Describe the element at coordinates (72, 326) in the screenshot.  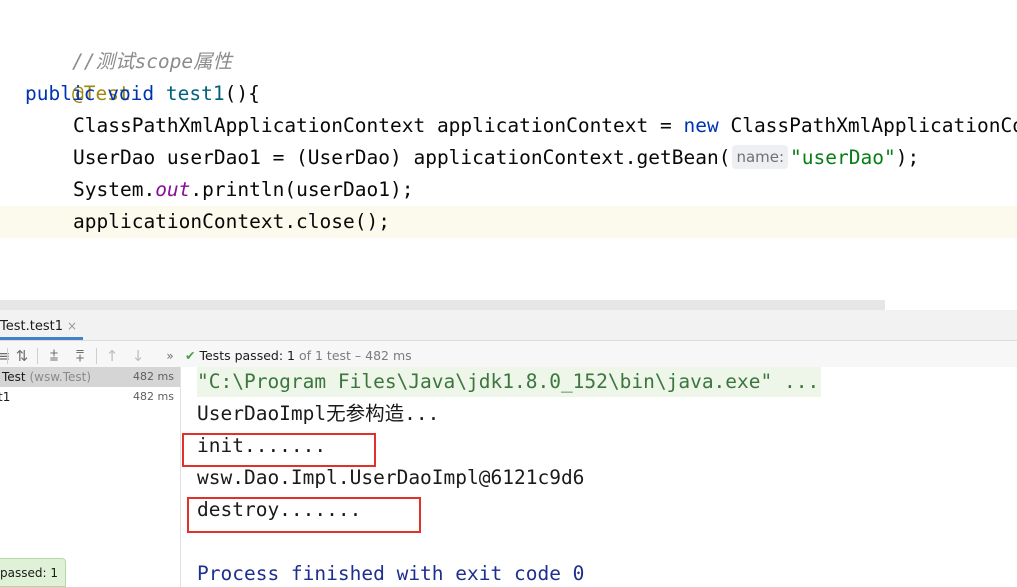
I see `close-icon: ×` at that location.